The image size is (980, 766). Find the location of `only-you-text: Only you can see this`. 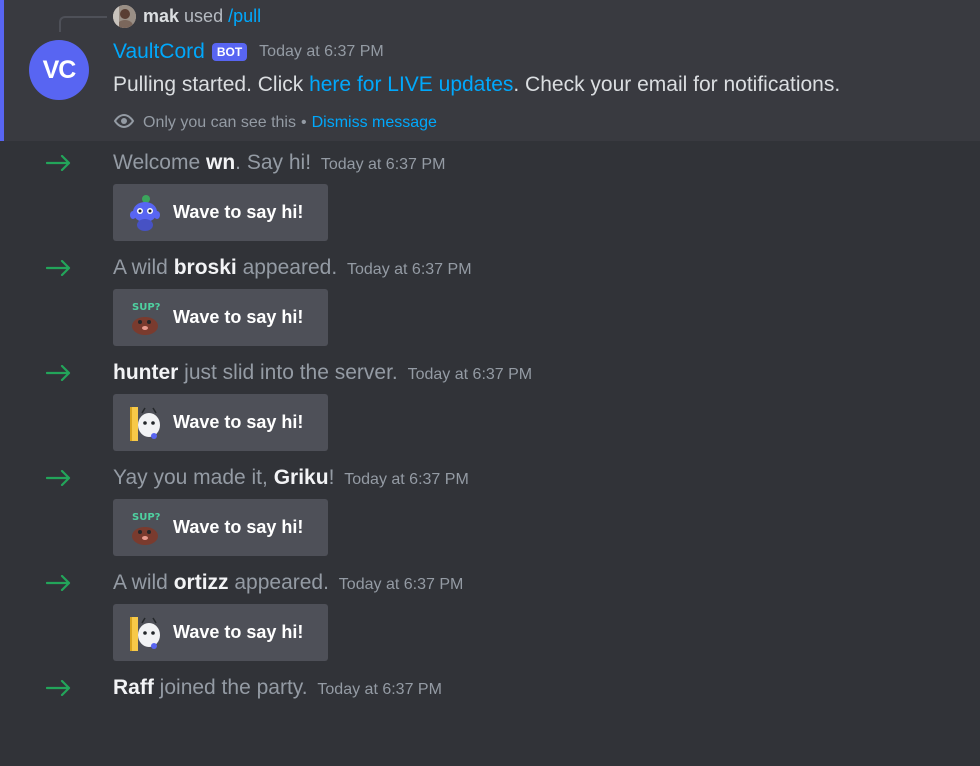

only-you-text: Only you can see this is located at coordinates (219, 122).